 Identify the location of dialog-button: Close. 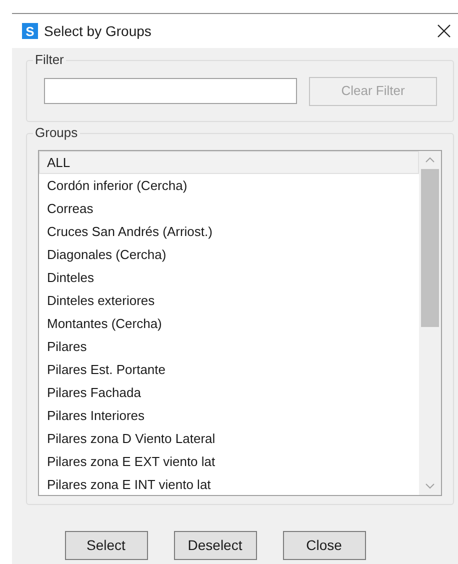
(324, 545).